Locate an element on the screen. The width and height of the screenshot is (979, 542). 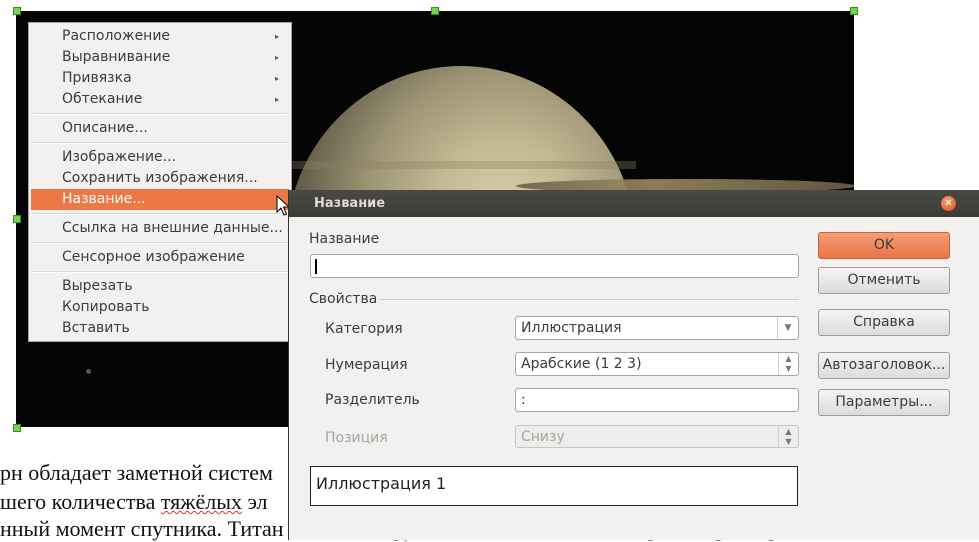
document-text: эл is located at coordinates (255, 501).